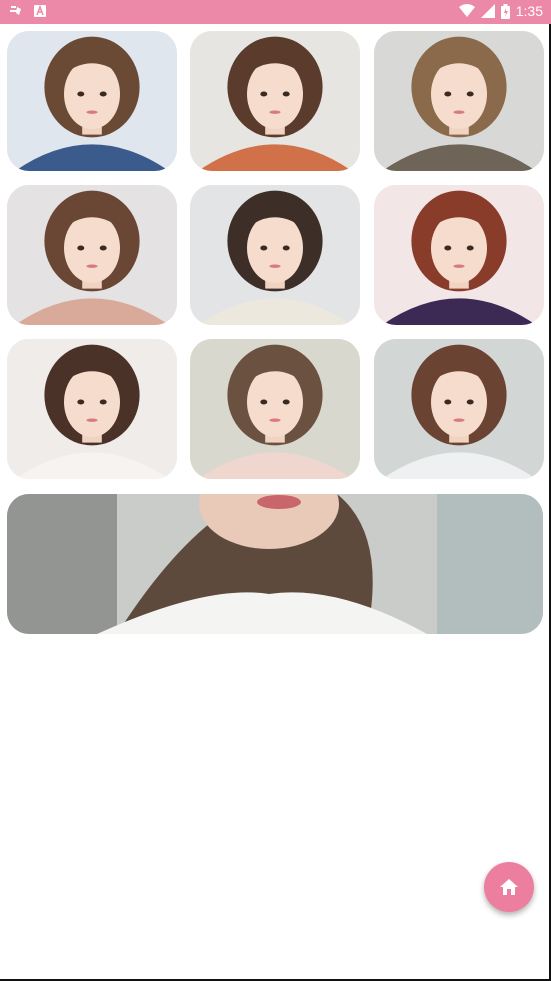 The image size is (551, 981). I want to click on wifi-icon, so click(466, 11).